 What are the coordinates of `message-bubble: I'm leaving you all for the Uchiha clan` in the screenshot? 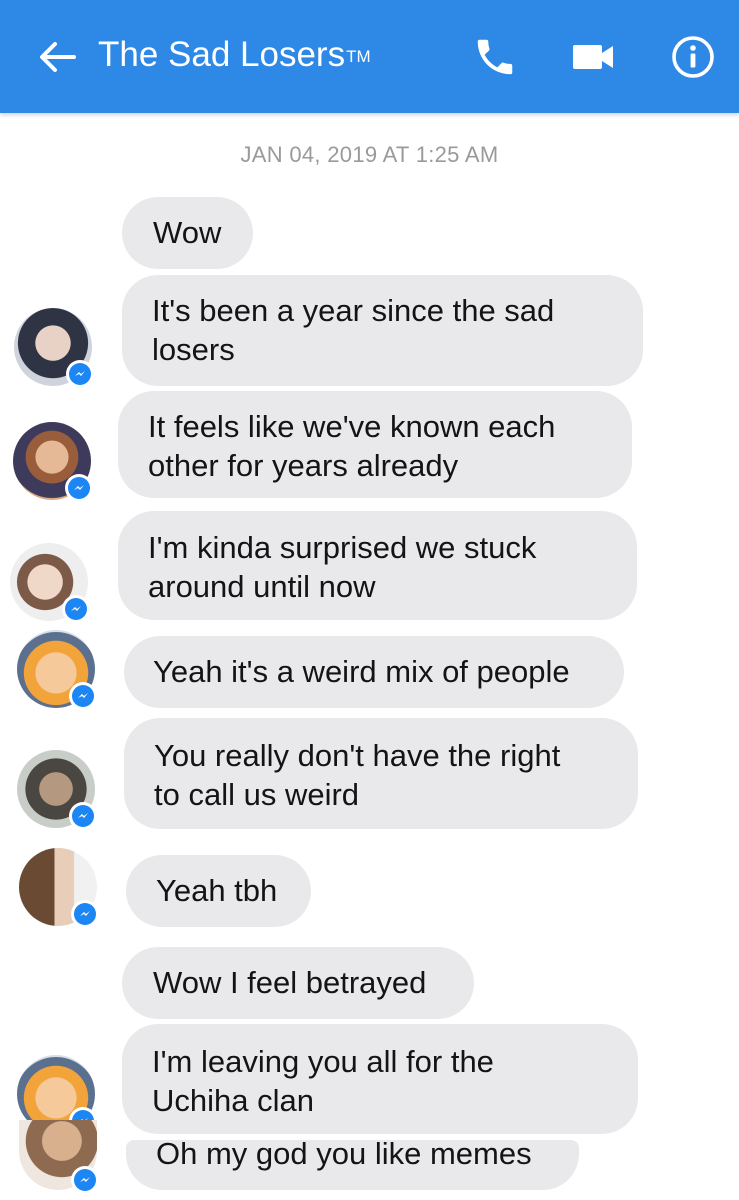 It's located at (380, 1079).